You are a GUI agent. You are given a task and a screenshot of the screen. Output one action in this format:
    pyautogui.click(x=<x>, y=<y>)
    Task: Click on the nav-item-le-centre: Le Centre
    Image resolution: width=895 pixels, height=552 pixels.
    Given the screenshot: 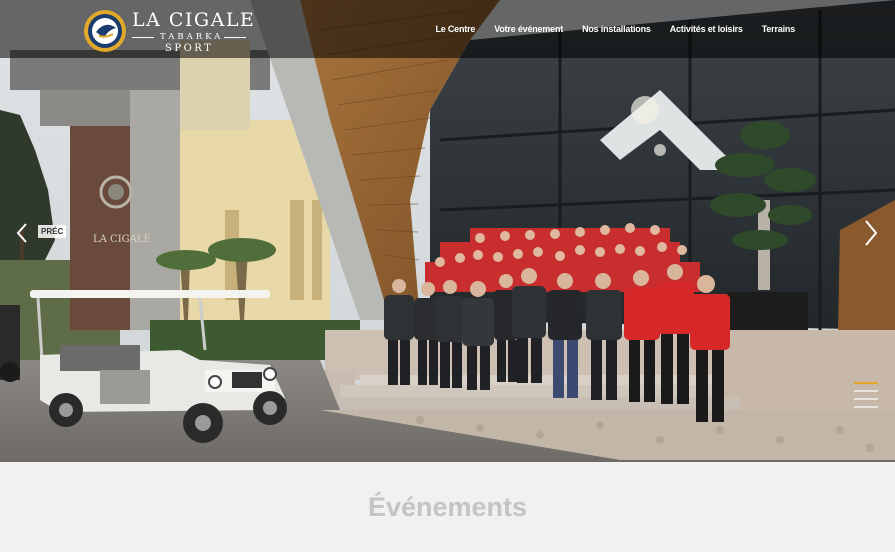 What is the action you would take?
    pyautogui.click(x=455, y=29)
    